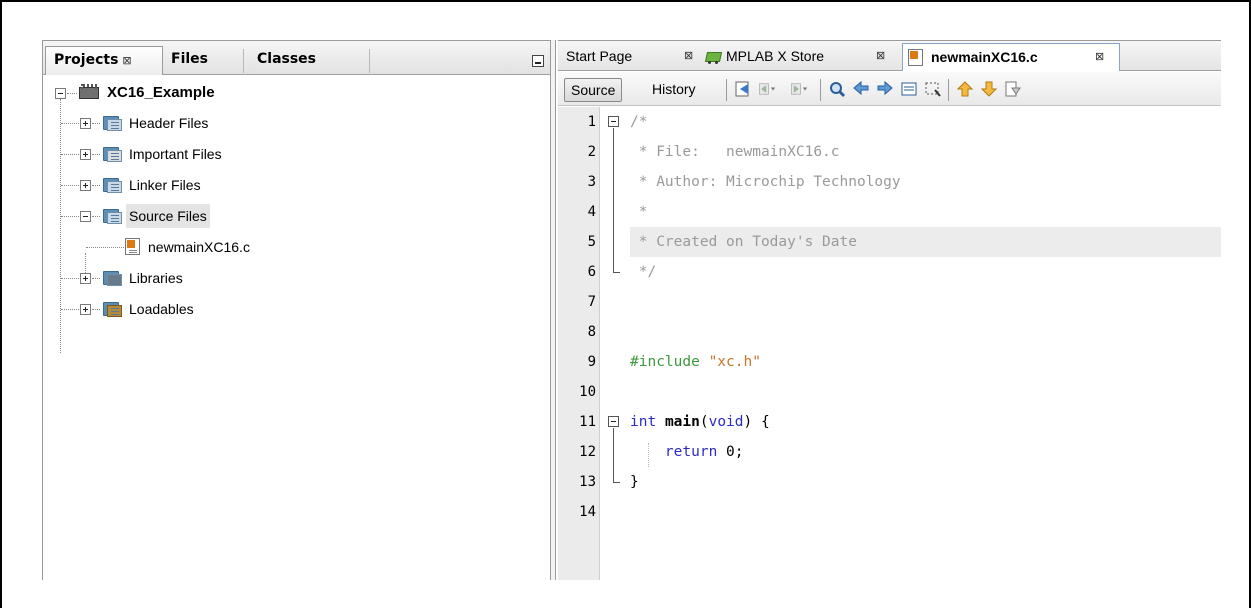  I want to click on code-line-5: * Created on Today's Date, so click(925, 242).